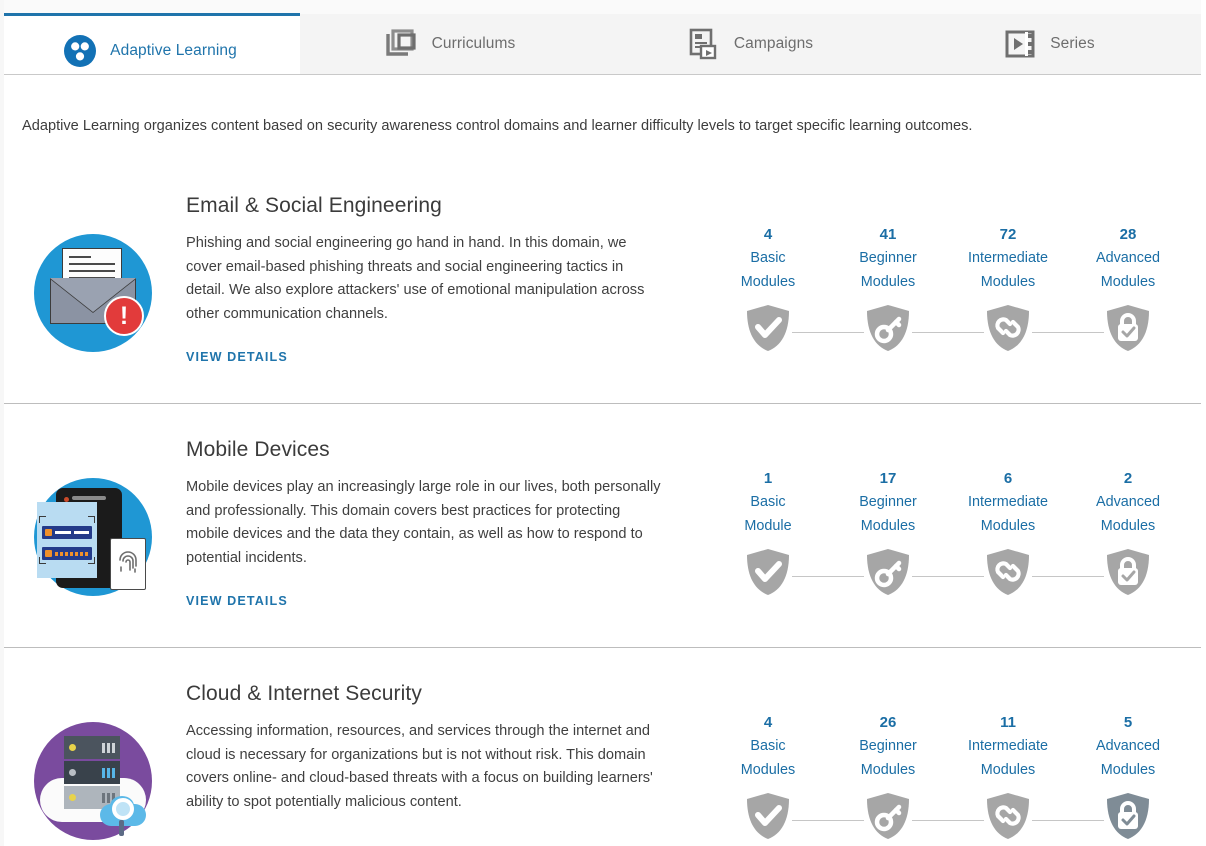 The width and height of the screenshot is (1206, 846). Describe the element at coordinates (67, 553) in the screenshot. I see `password-field` at that location.